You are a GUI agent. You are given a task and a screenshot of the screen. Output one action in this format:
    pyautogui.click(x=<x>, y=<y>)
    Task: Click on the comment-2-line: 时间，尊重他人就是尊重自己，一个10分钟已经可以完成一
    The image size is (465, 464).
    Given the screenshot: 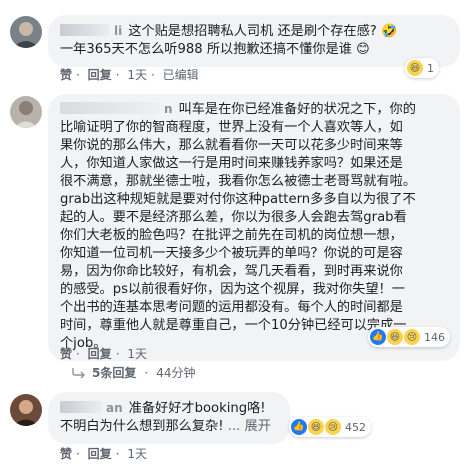 What is the action you would take?
    pyautogui.click(x=233, y=325)
    